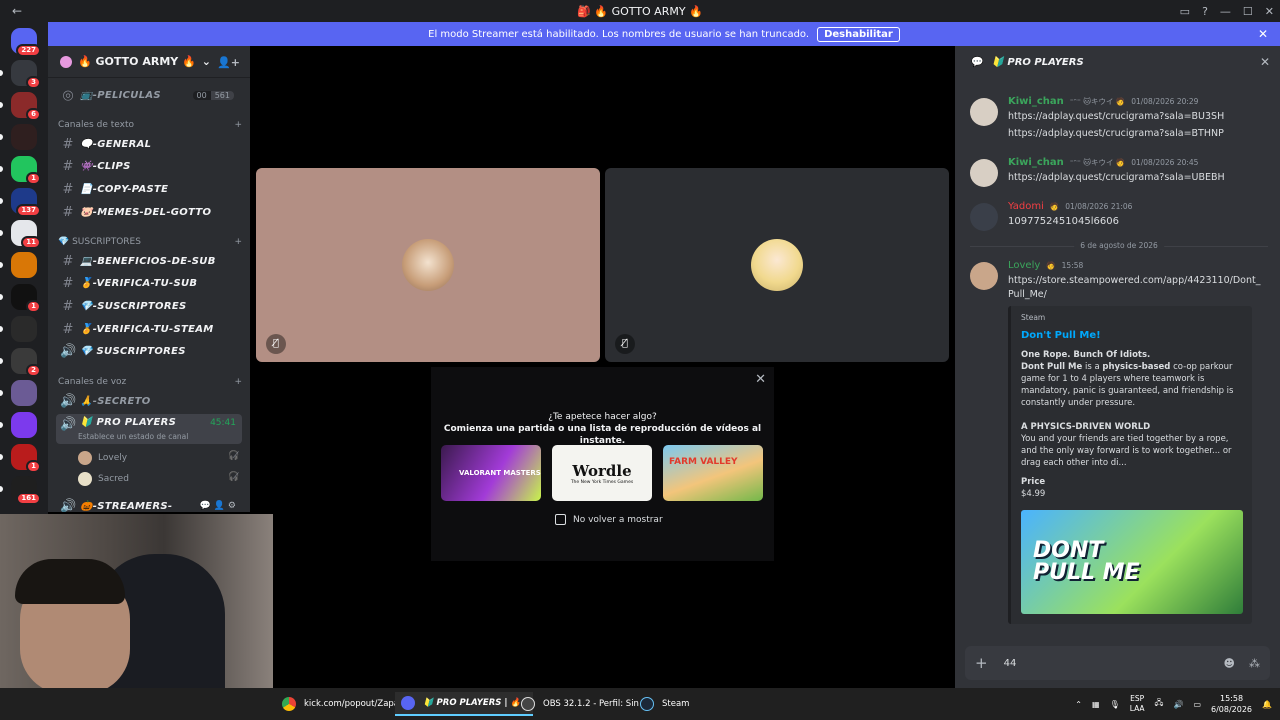  I want to click on taskbar-steam: Steam, so click(664, 704).